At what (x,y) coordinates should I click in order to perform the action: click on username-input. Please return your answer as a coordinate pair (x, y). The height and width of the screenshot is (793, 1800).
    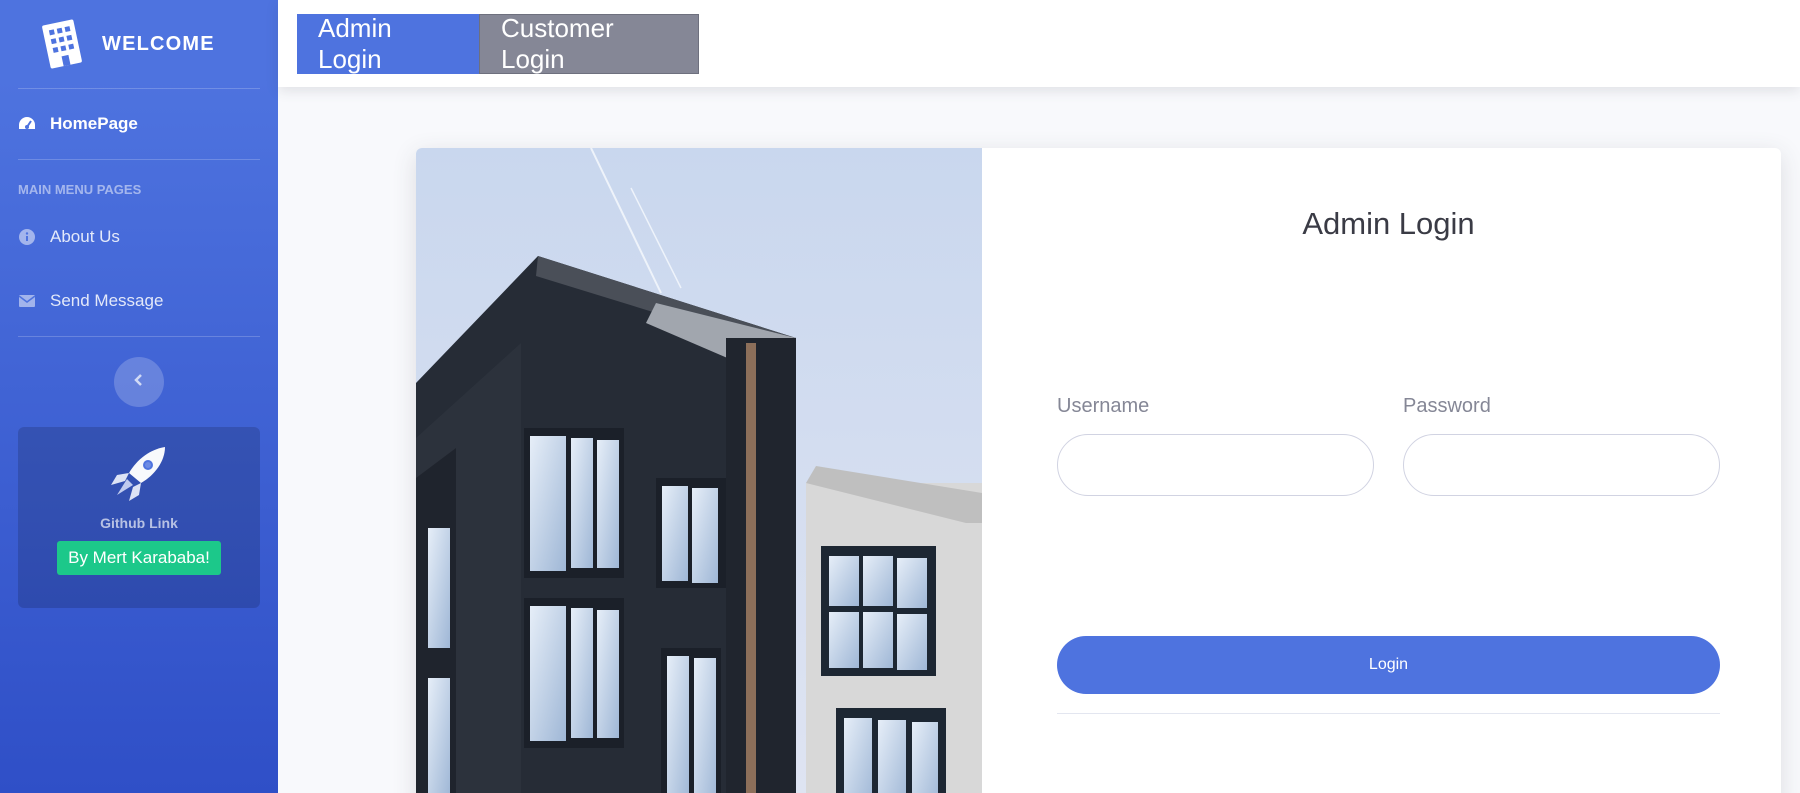
    Looking at the image, I should click on (1215, 465).